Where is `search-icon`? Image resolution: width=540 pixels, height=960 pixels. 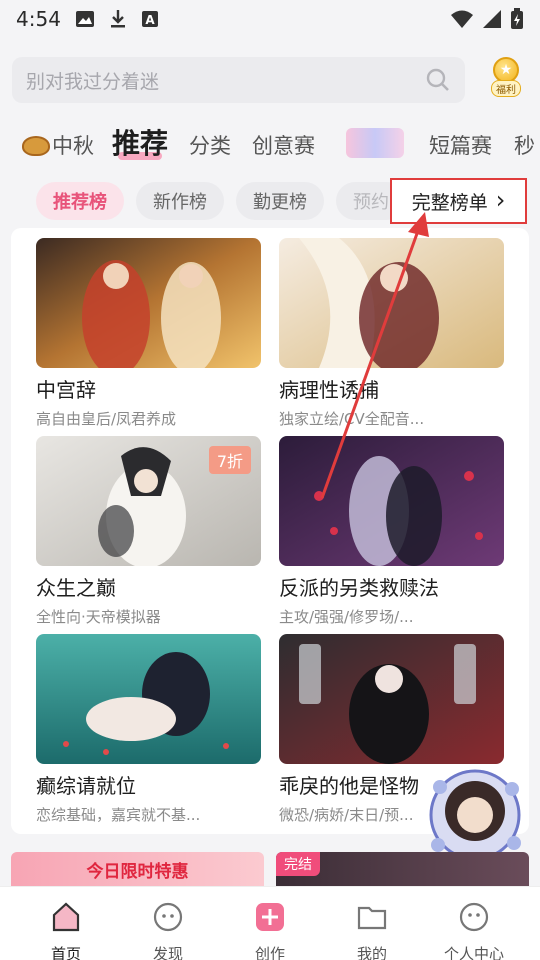
search-icon is located at coordinates (438, 80).